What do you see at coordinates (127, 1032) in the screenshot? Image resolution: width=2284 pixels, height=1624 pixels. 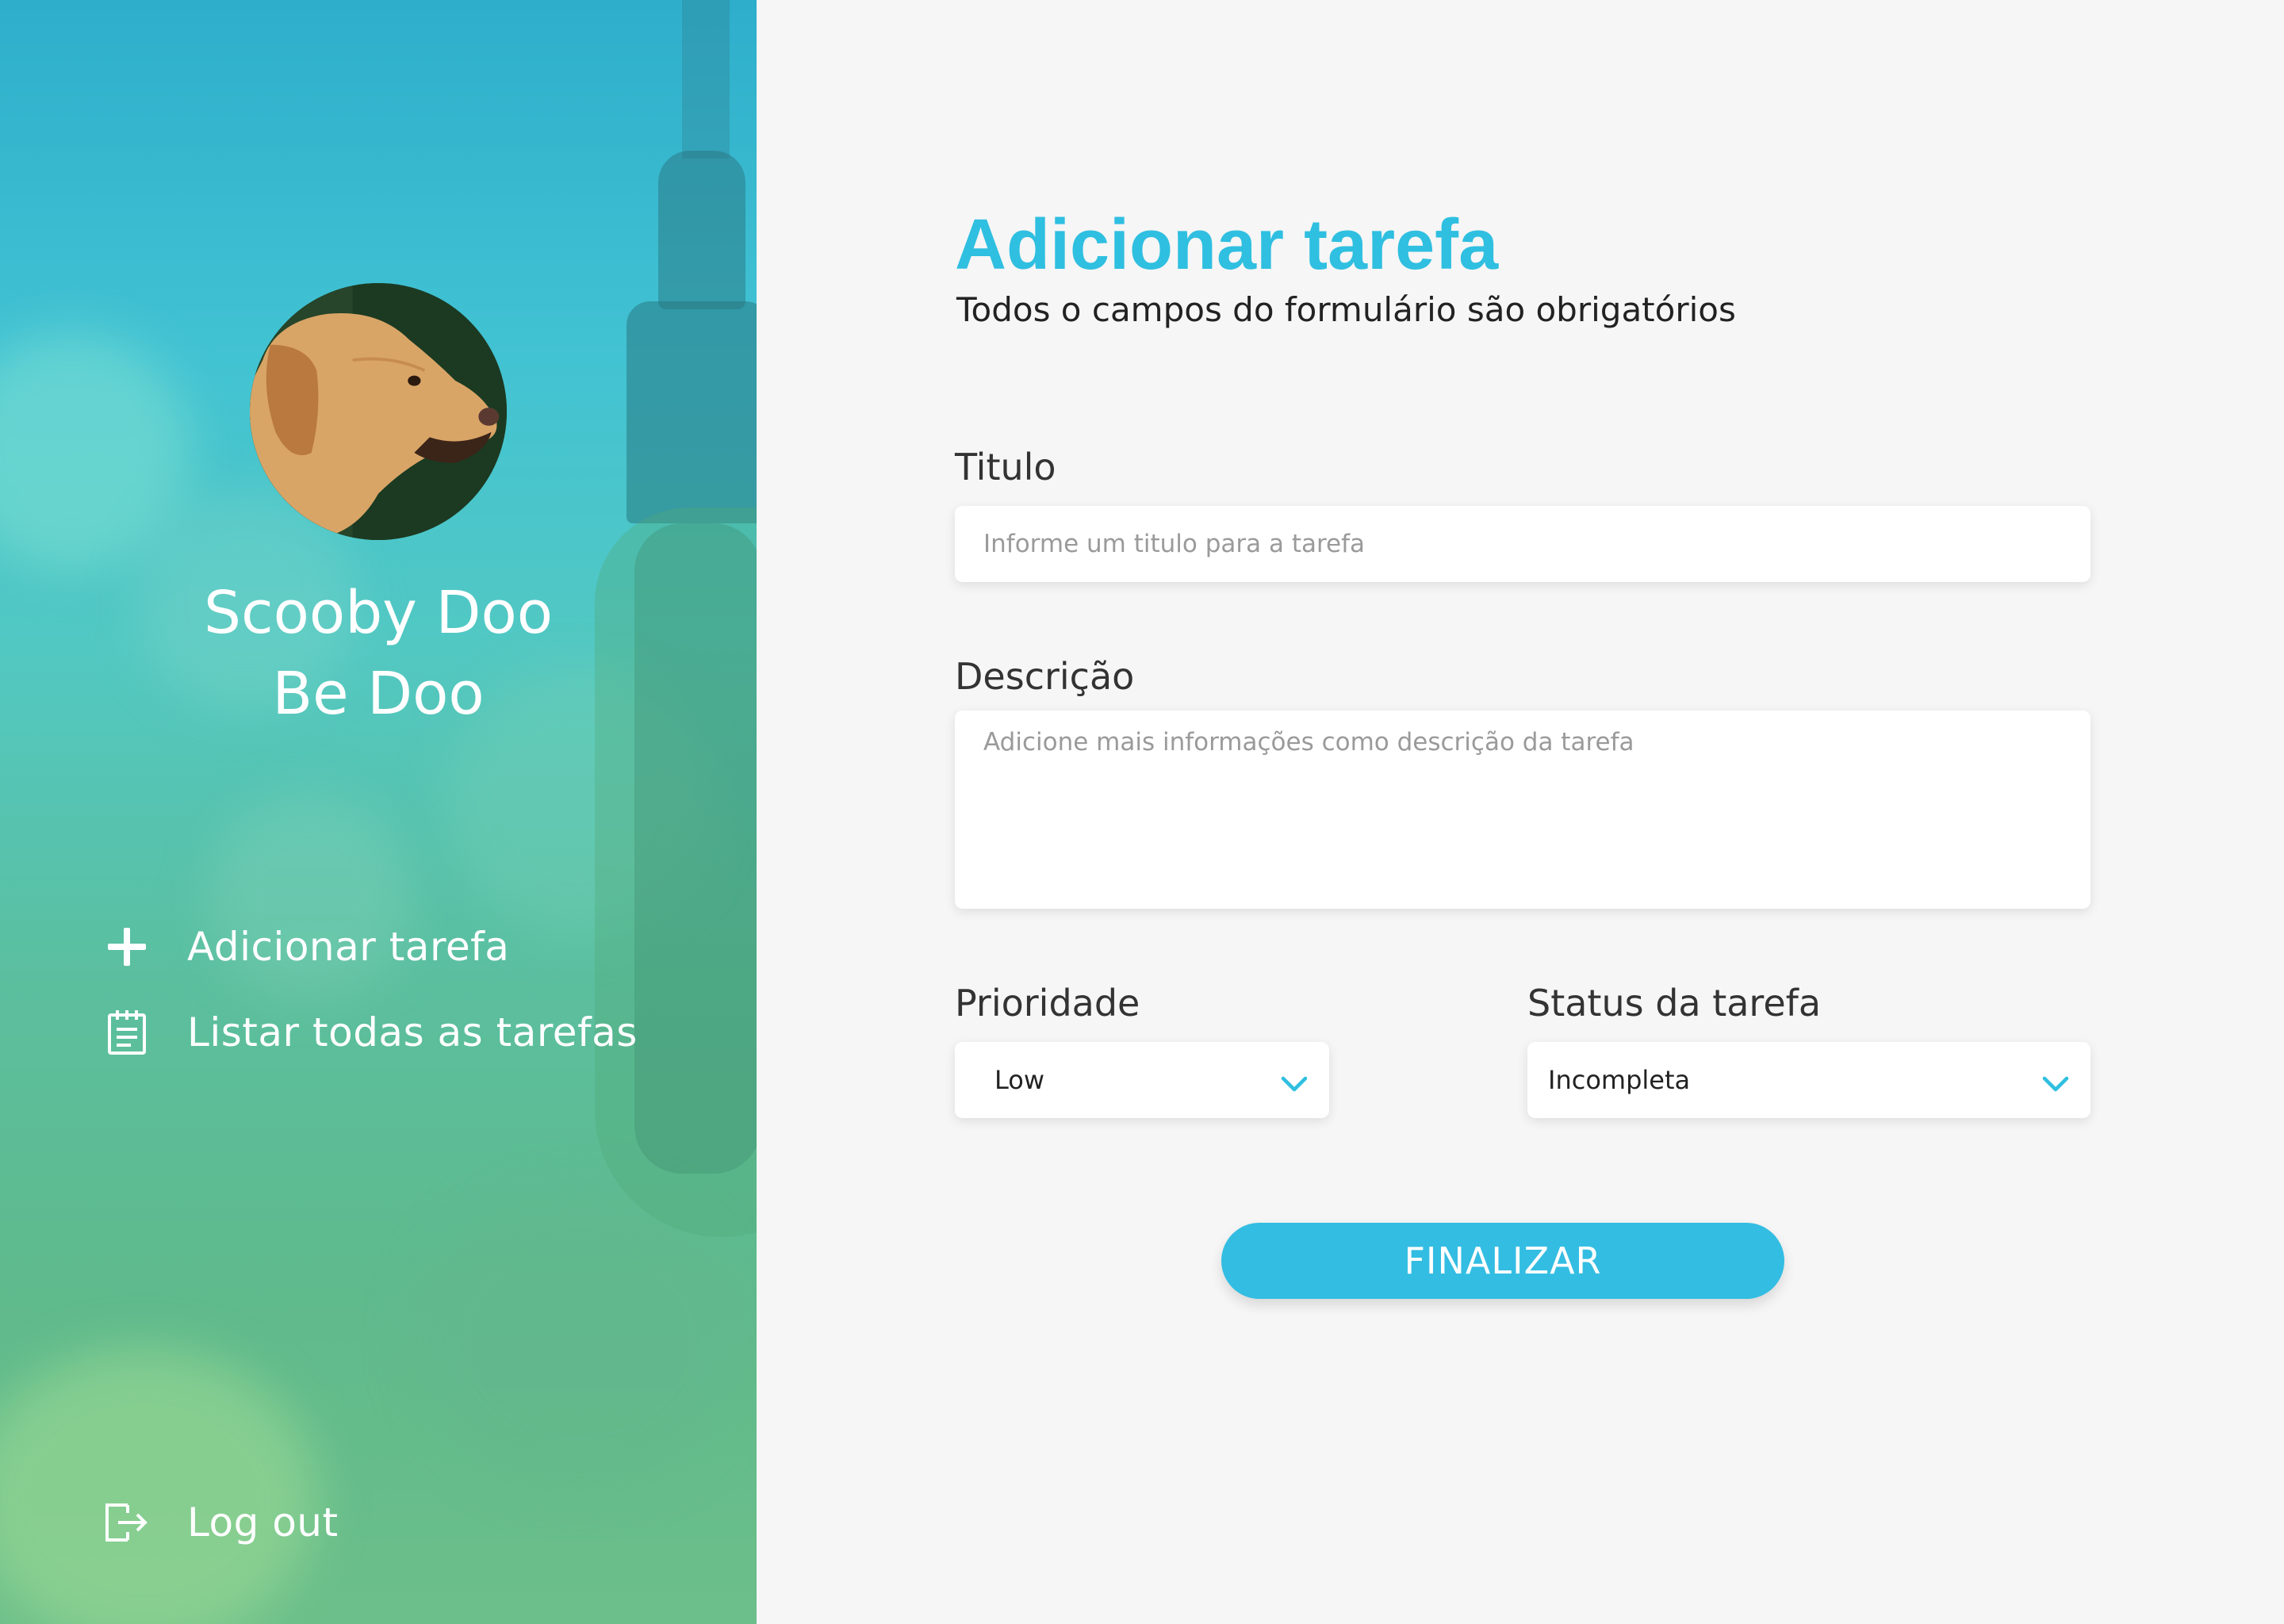 I see `clipboard-list-icon` at bounding box center [127, 1032].